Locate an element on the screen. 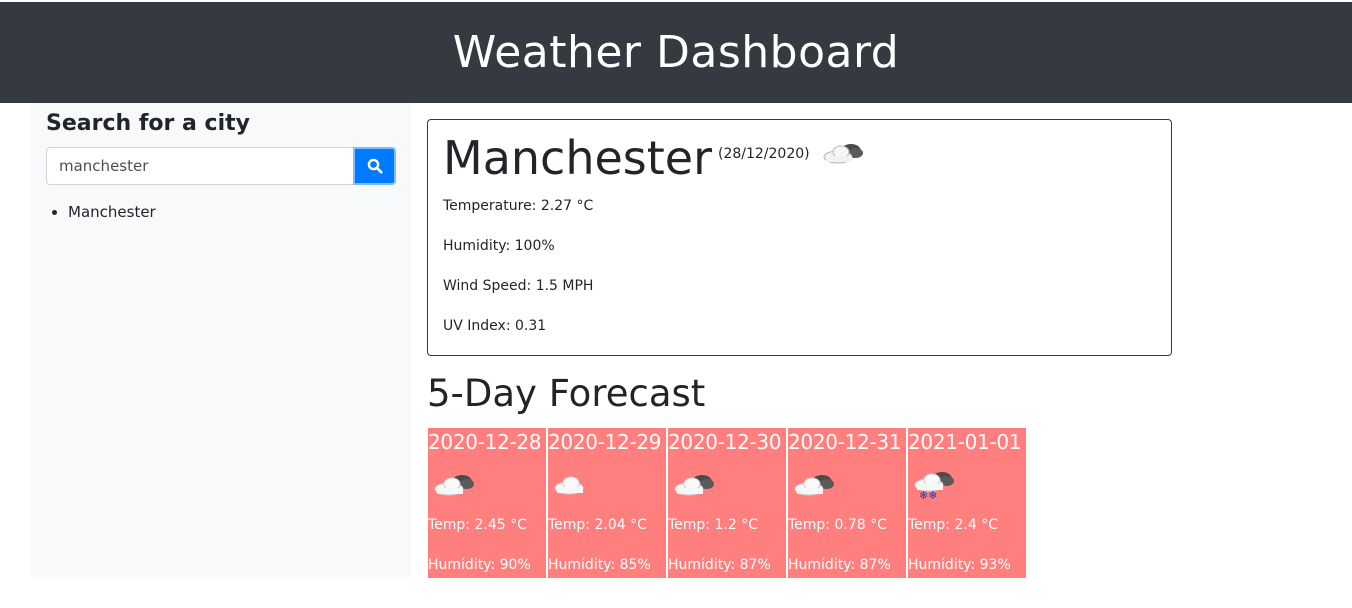 This screenshot has height=608, width=1352. forecast-humidity: Humidity: 93% is located at coordinates (959, 565).